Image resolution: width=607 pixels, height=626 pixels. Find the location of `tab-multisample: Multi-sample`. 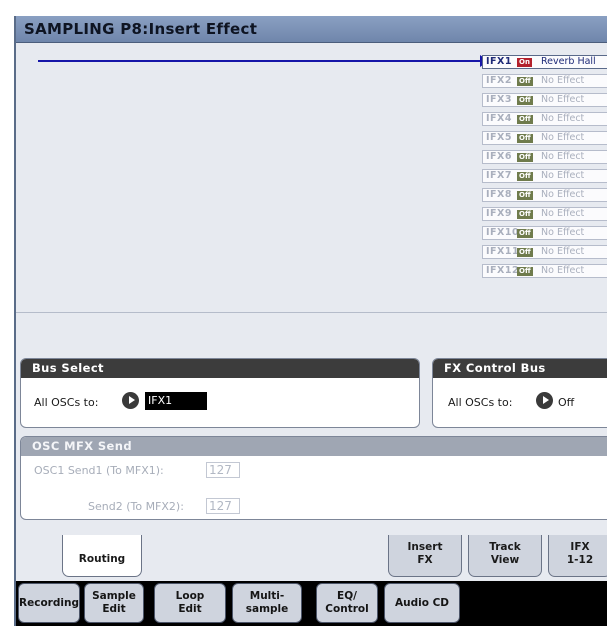

tab-multisample: Multi-sample is located at coordinates (267, 603).